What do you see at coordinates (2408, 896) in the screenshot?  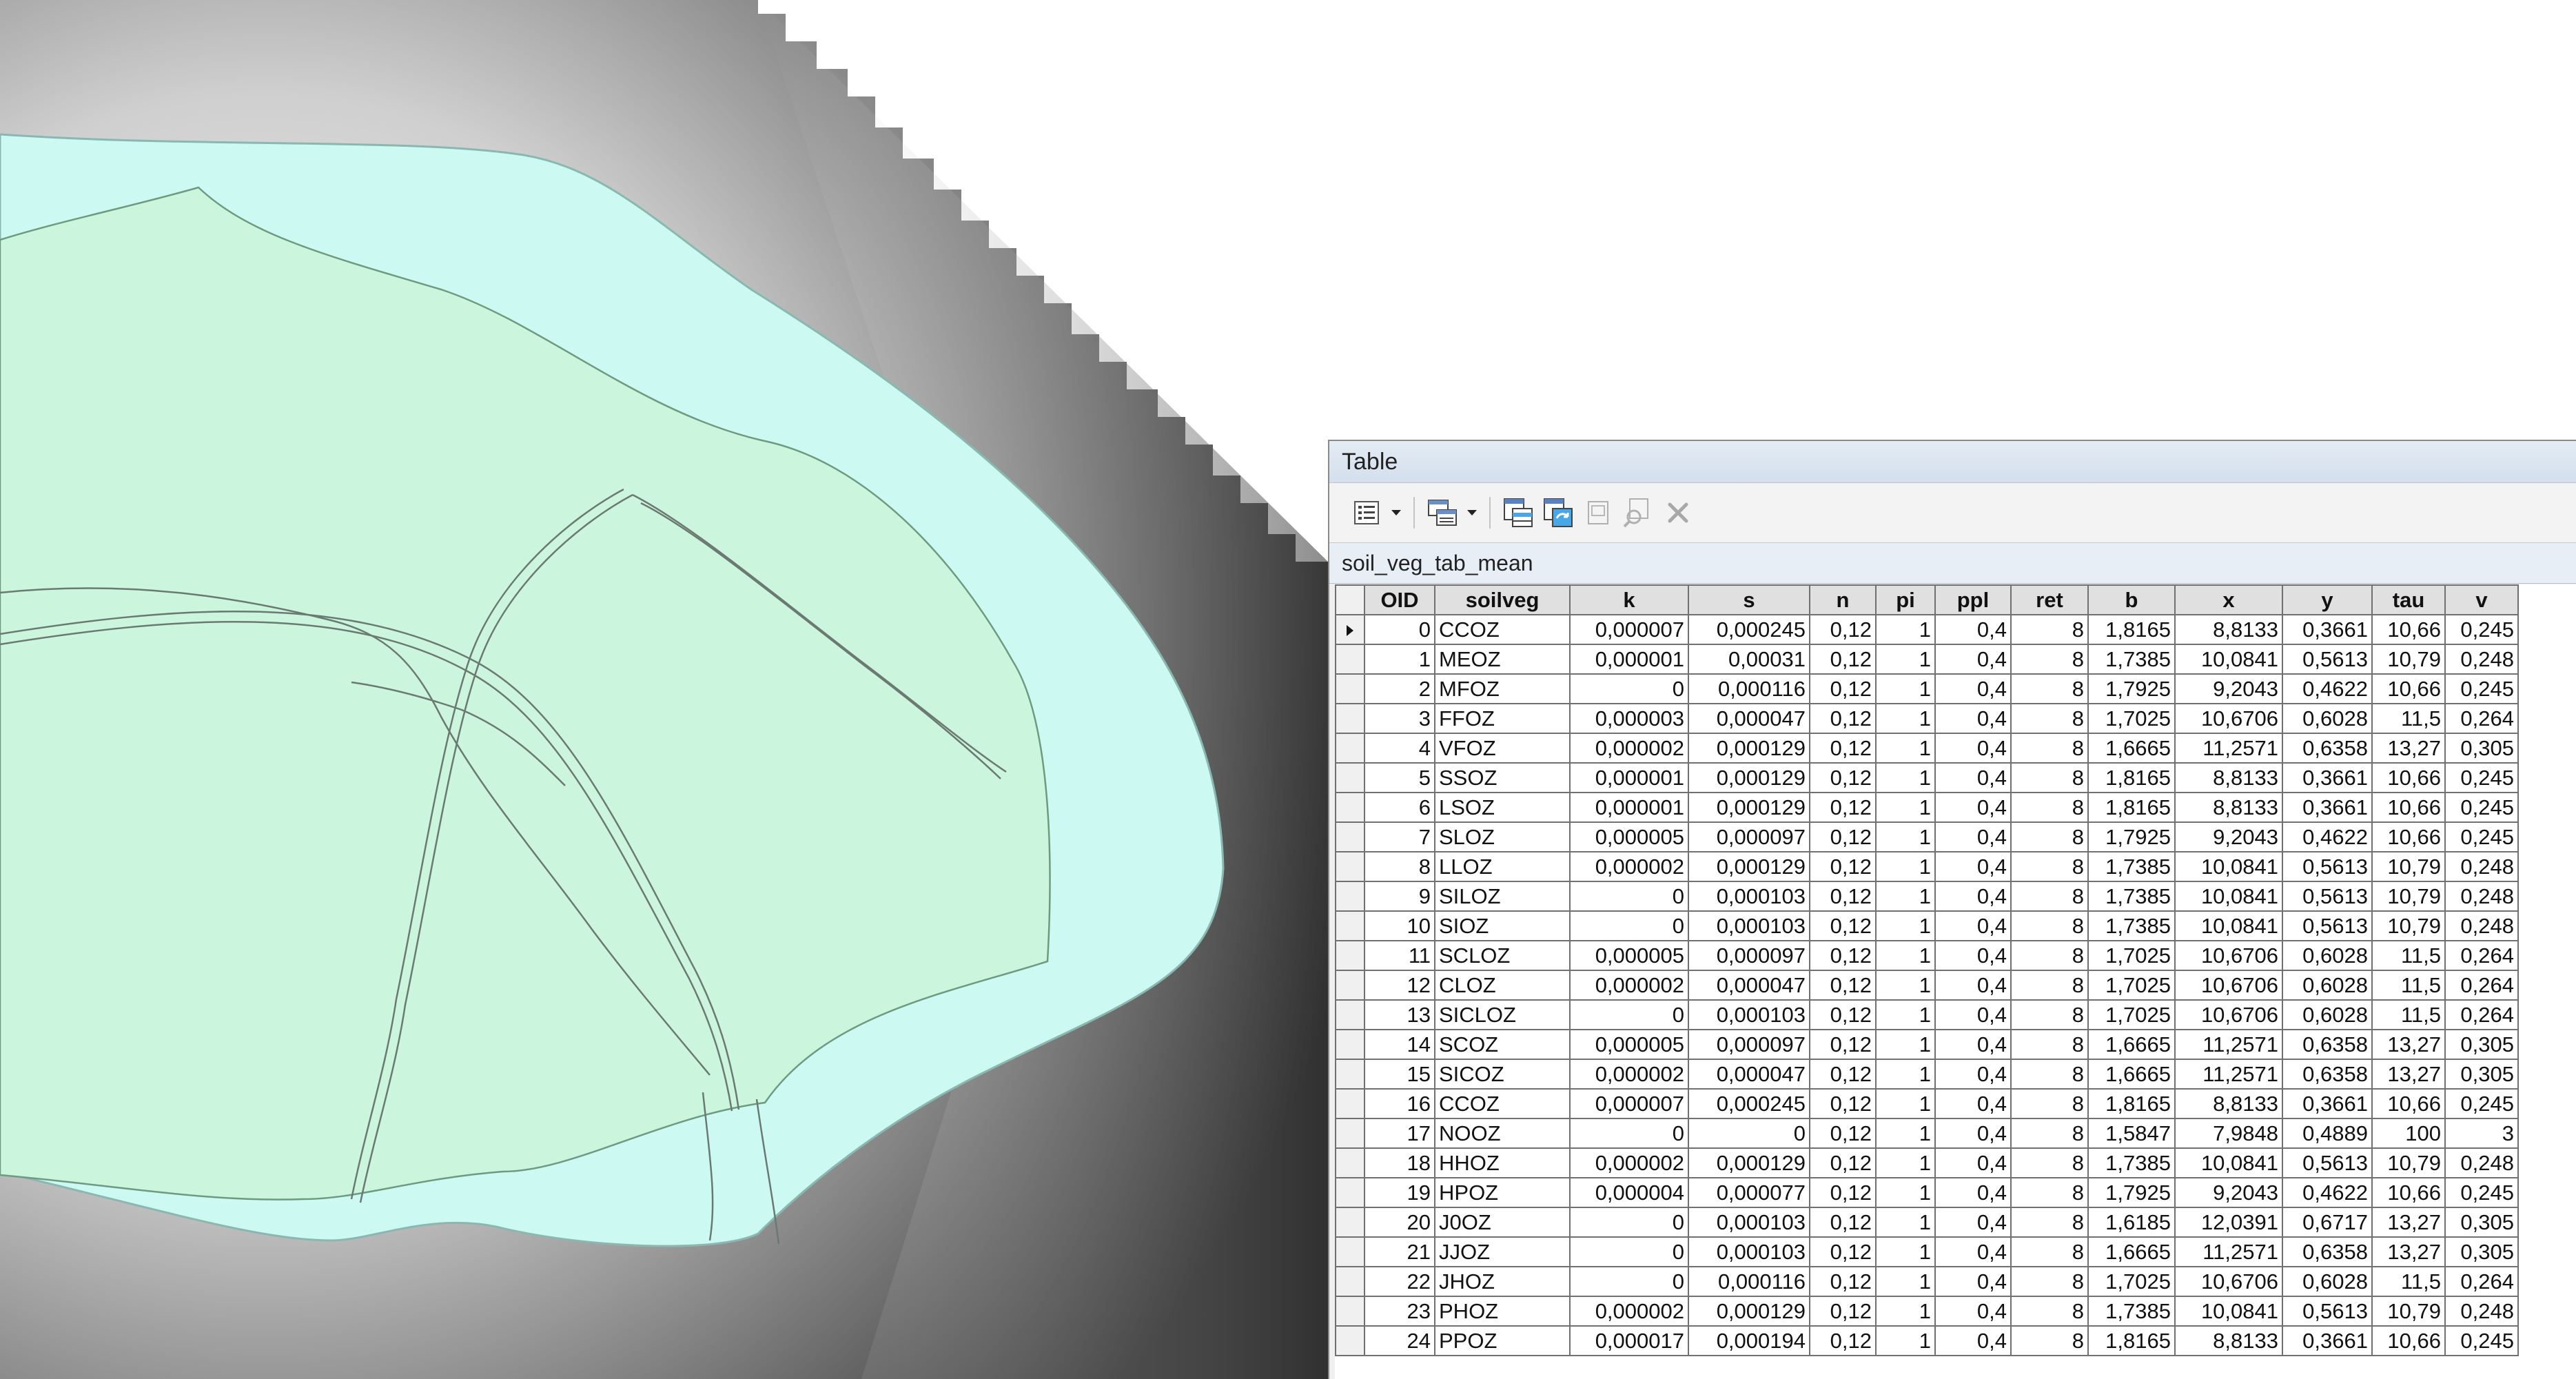 I see `cell-tau: 10,79` at bounding box center [2408, 896].